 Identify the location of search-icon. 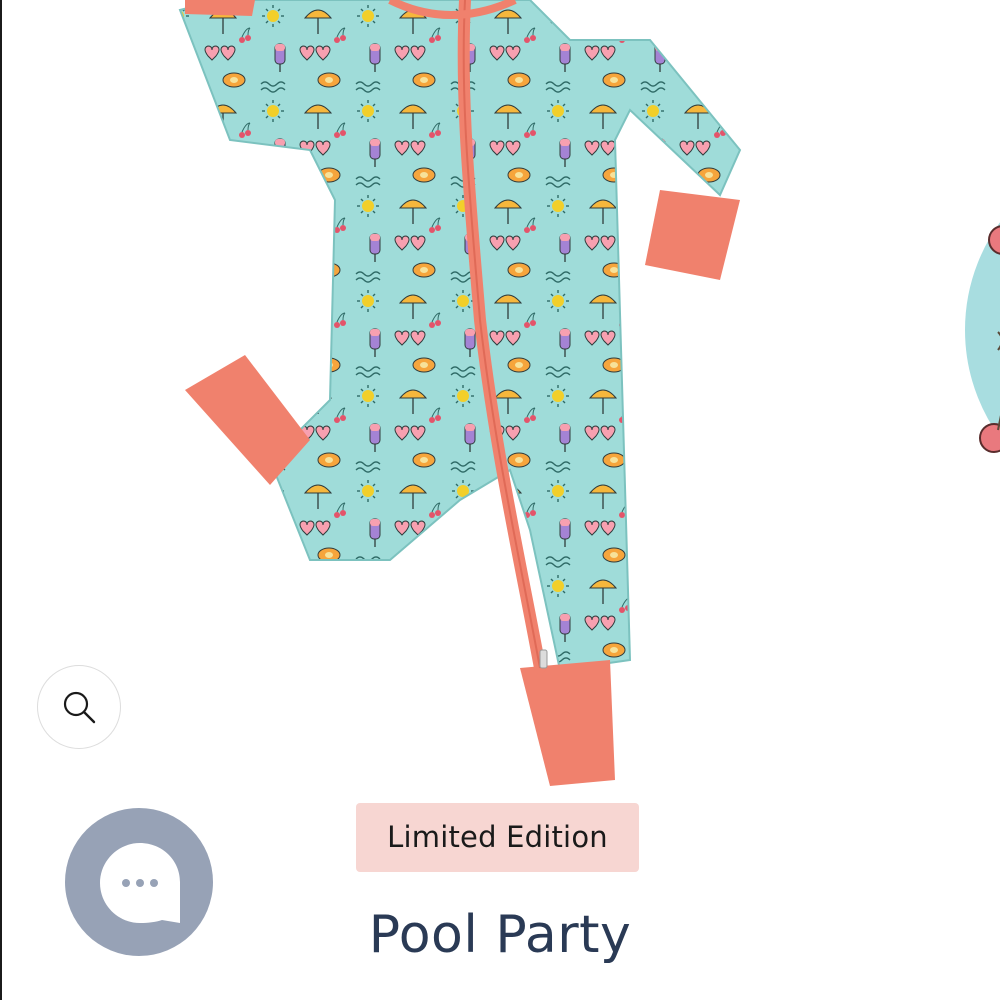
(79, 707).